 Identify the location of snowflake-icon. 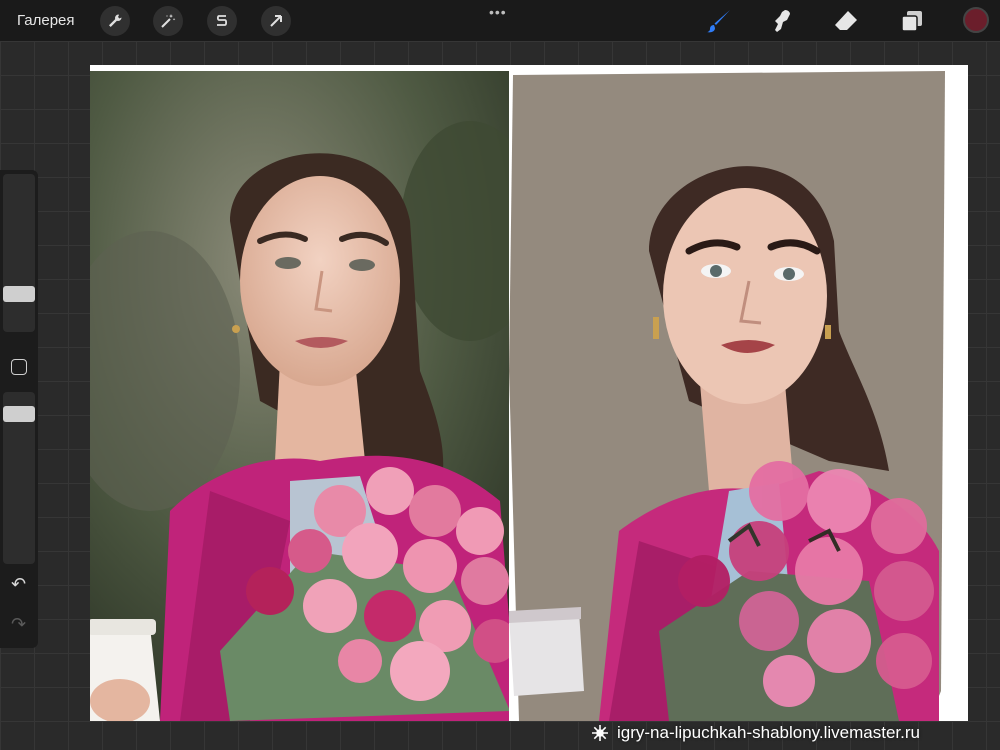
(600, 733).